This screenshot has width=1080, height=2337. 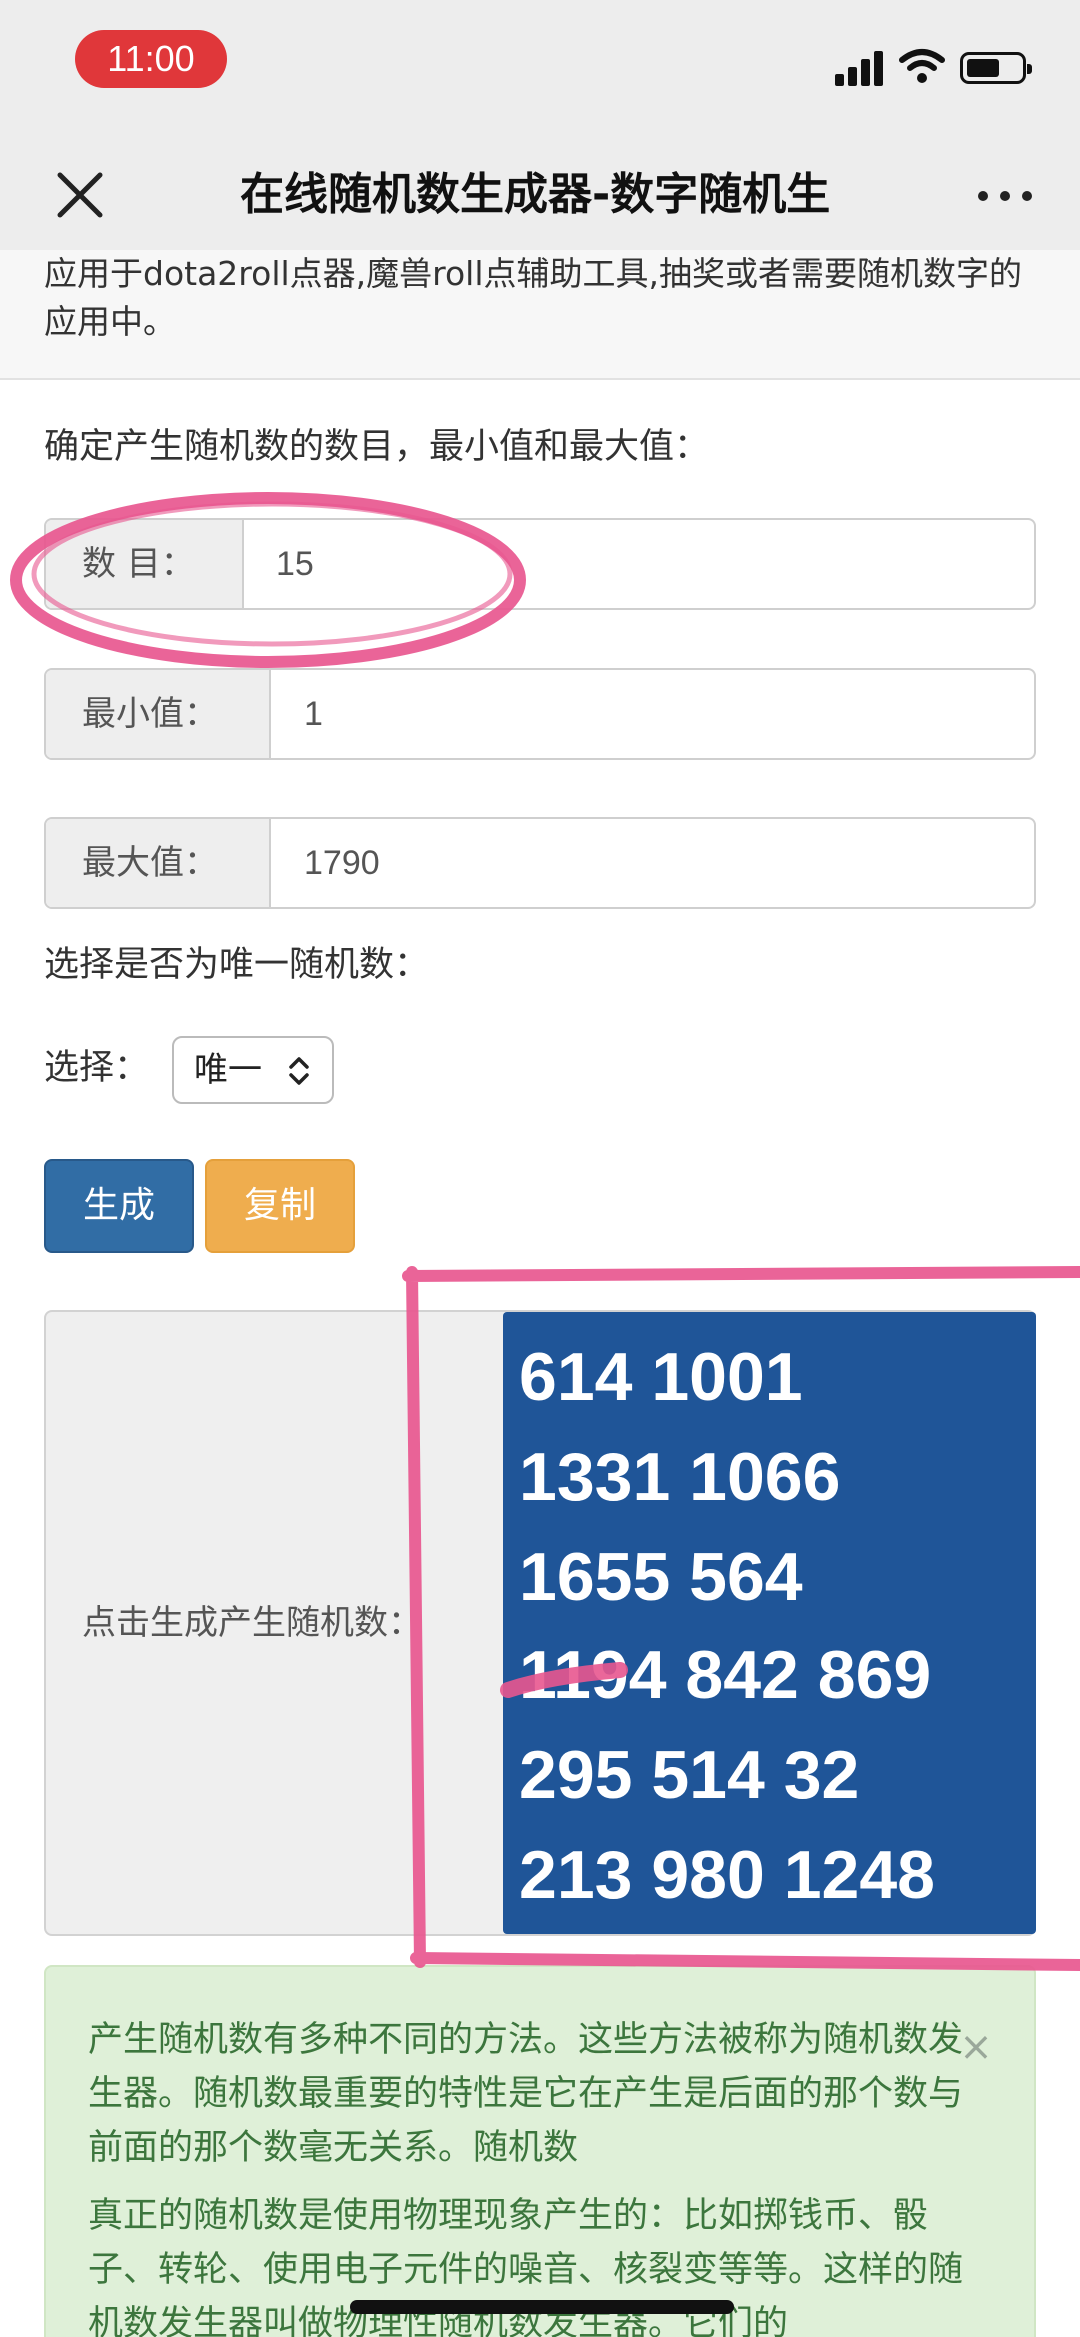 I want to click on min-input-group: 最小值： 1, so click(x=540, y=714).